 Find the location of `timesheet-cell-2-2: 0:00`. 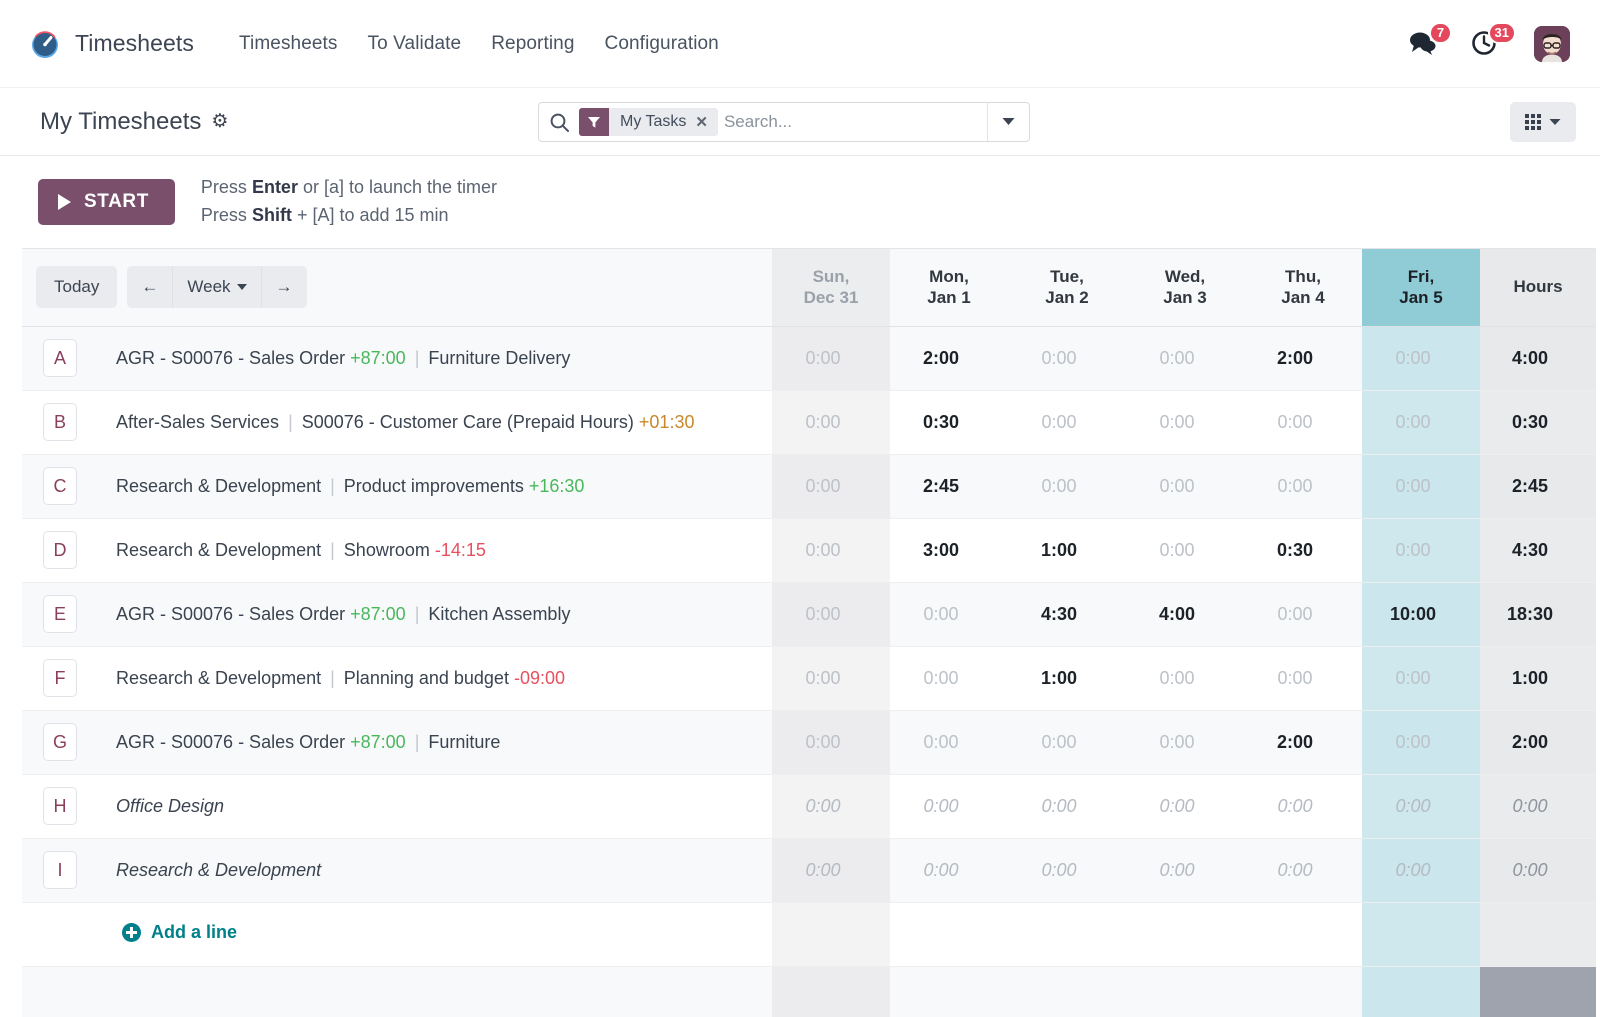

timesheet-cell-2-2: 0:00 is located at coordinates (1067, 486).